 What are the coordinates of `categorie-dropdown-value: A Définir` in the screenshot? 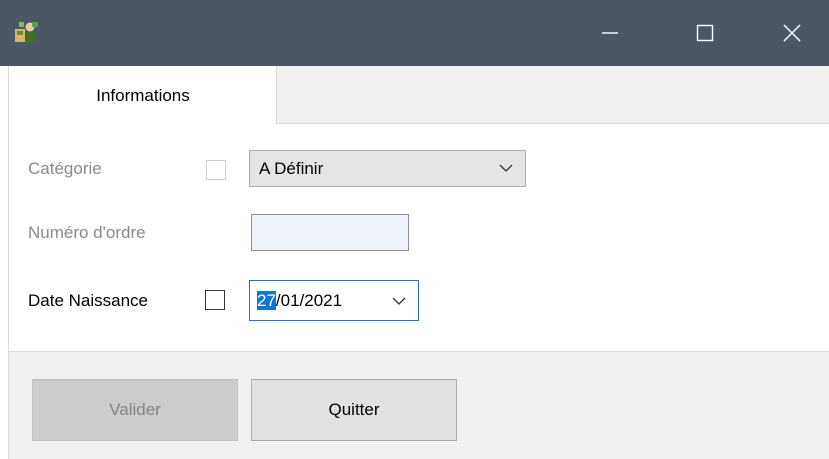 It's located at (291, 168).